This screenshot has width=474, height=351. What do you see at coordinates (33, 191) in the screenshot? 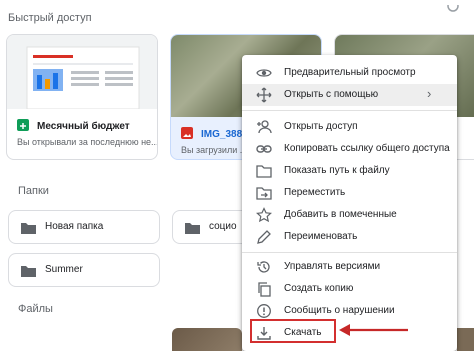
I see `folders-title: Папки` at bounding box center [33, 191].